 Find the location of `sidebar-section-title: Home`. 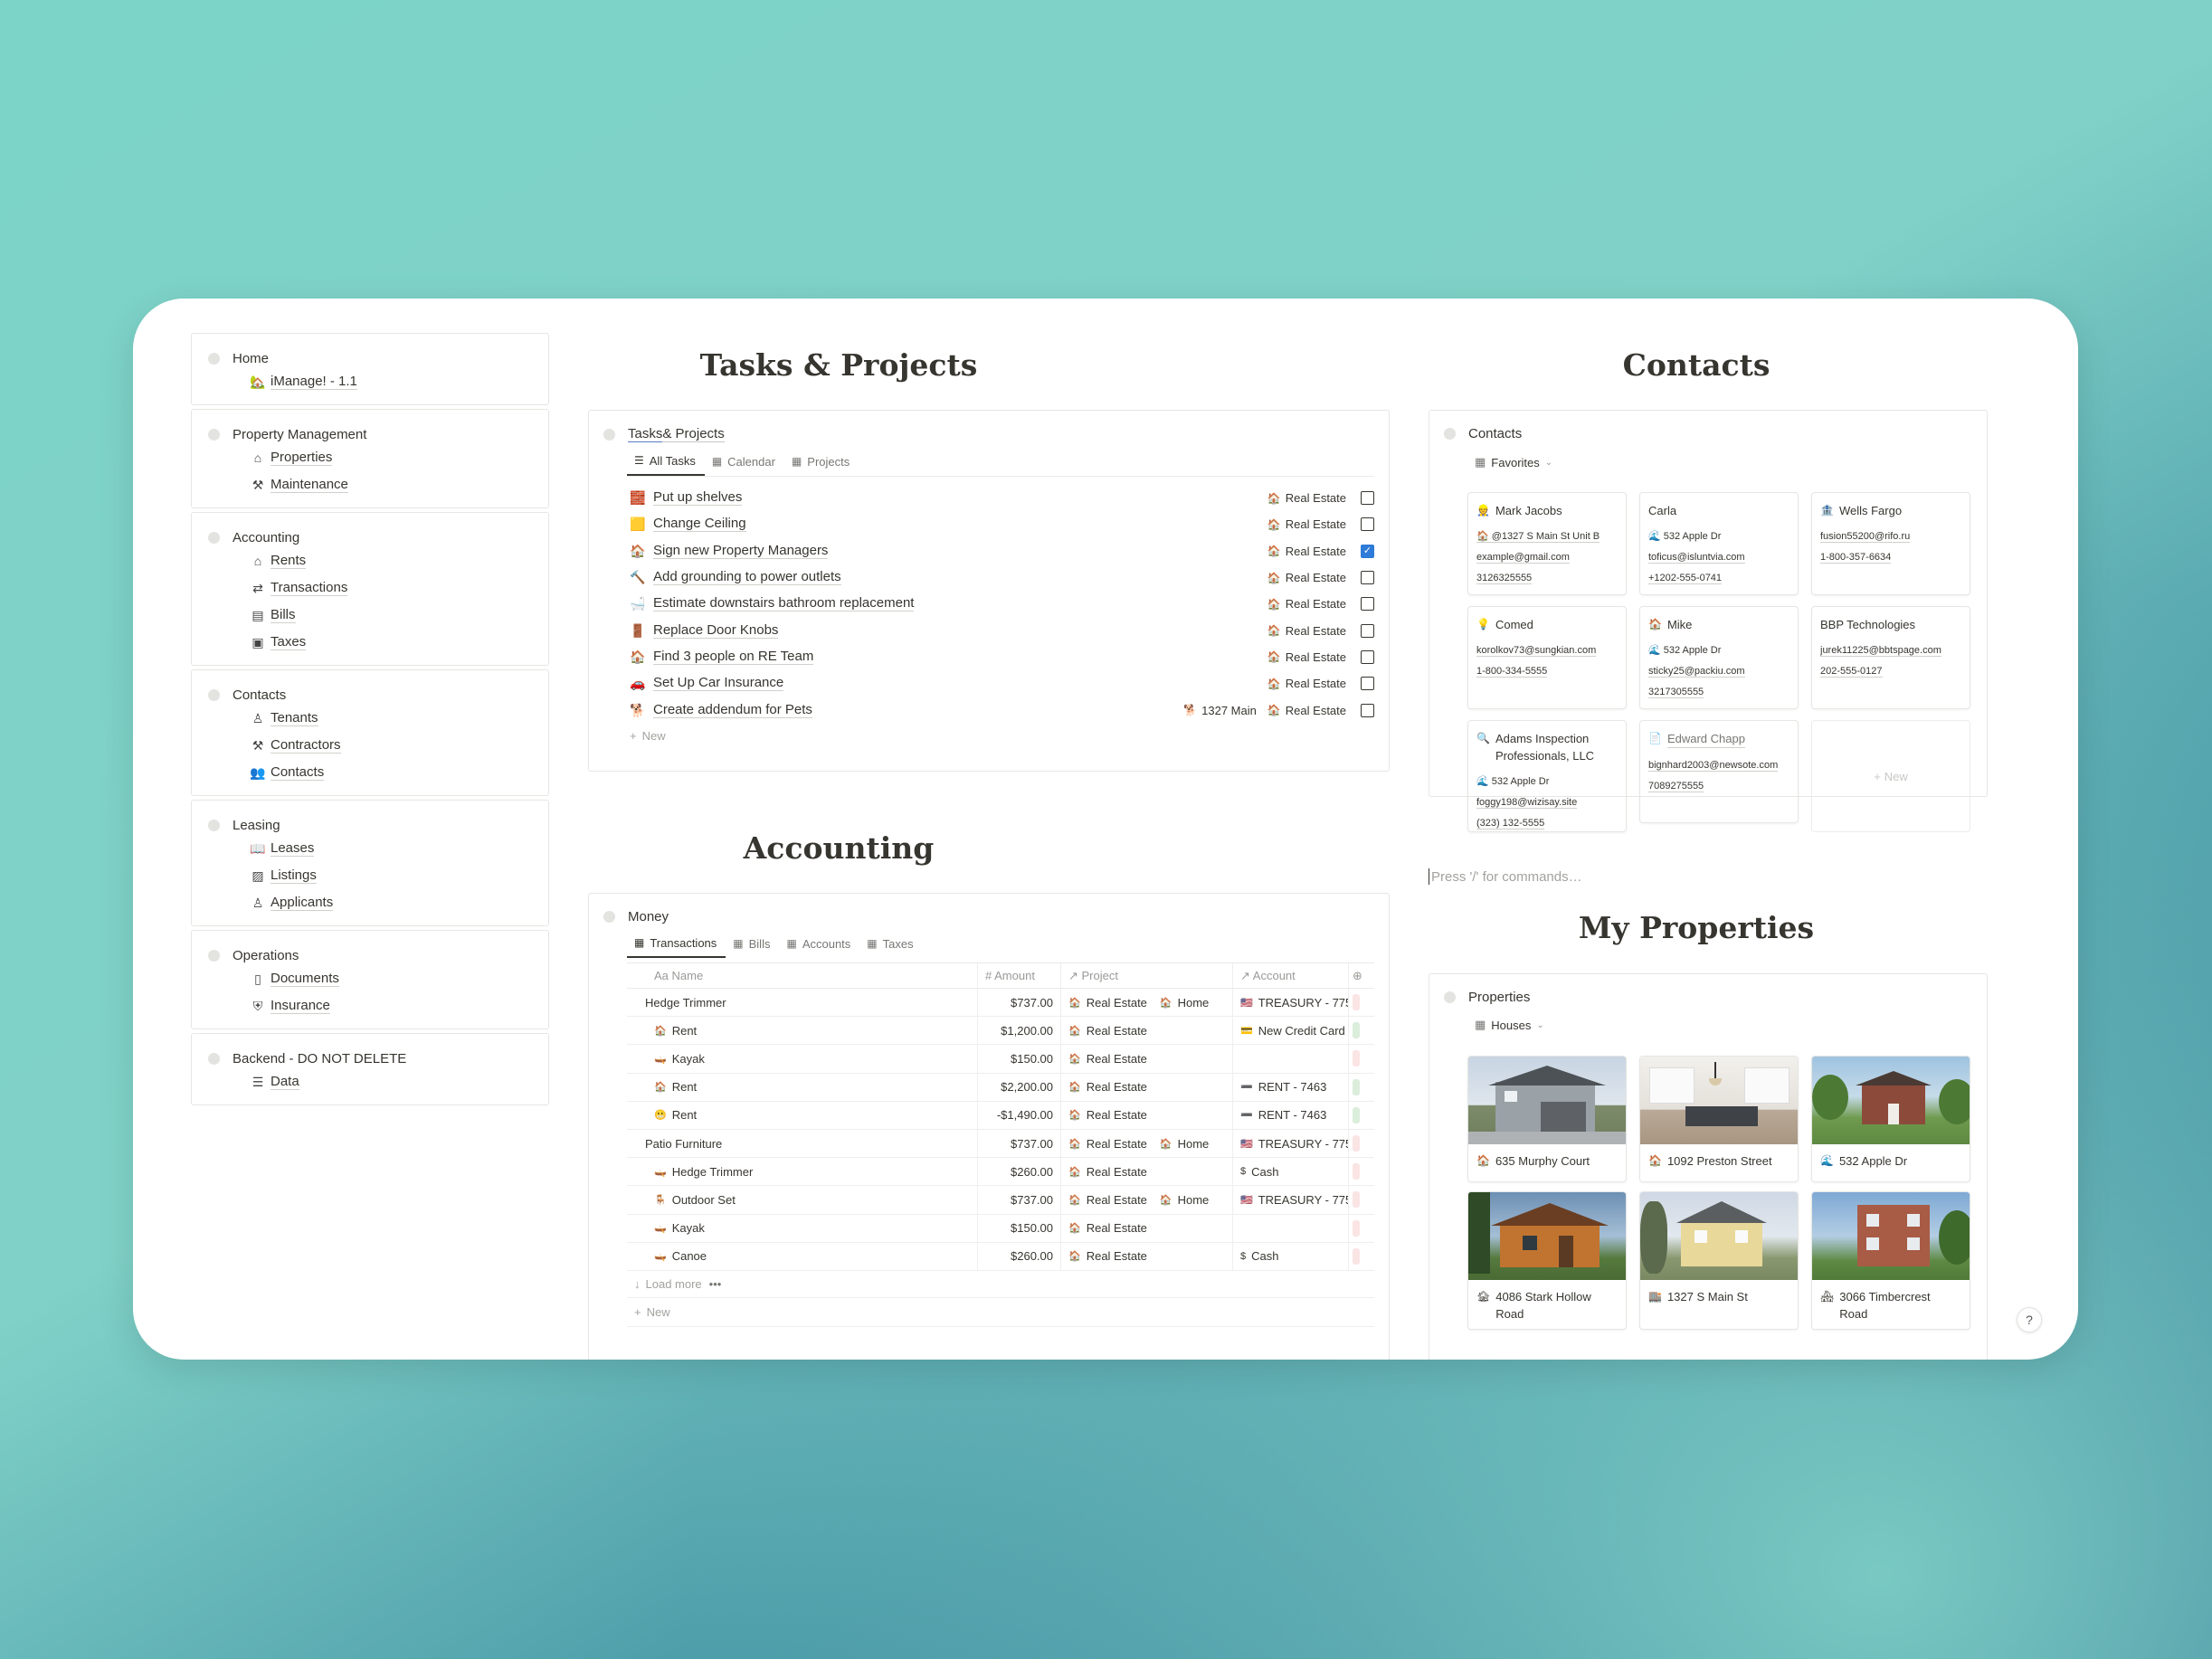

sidebar-section-title: Home is located at coordinates (370, 358).